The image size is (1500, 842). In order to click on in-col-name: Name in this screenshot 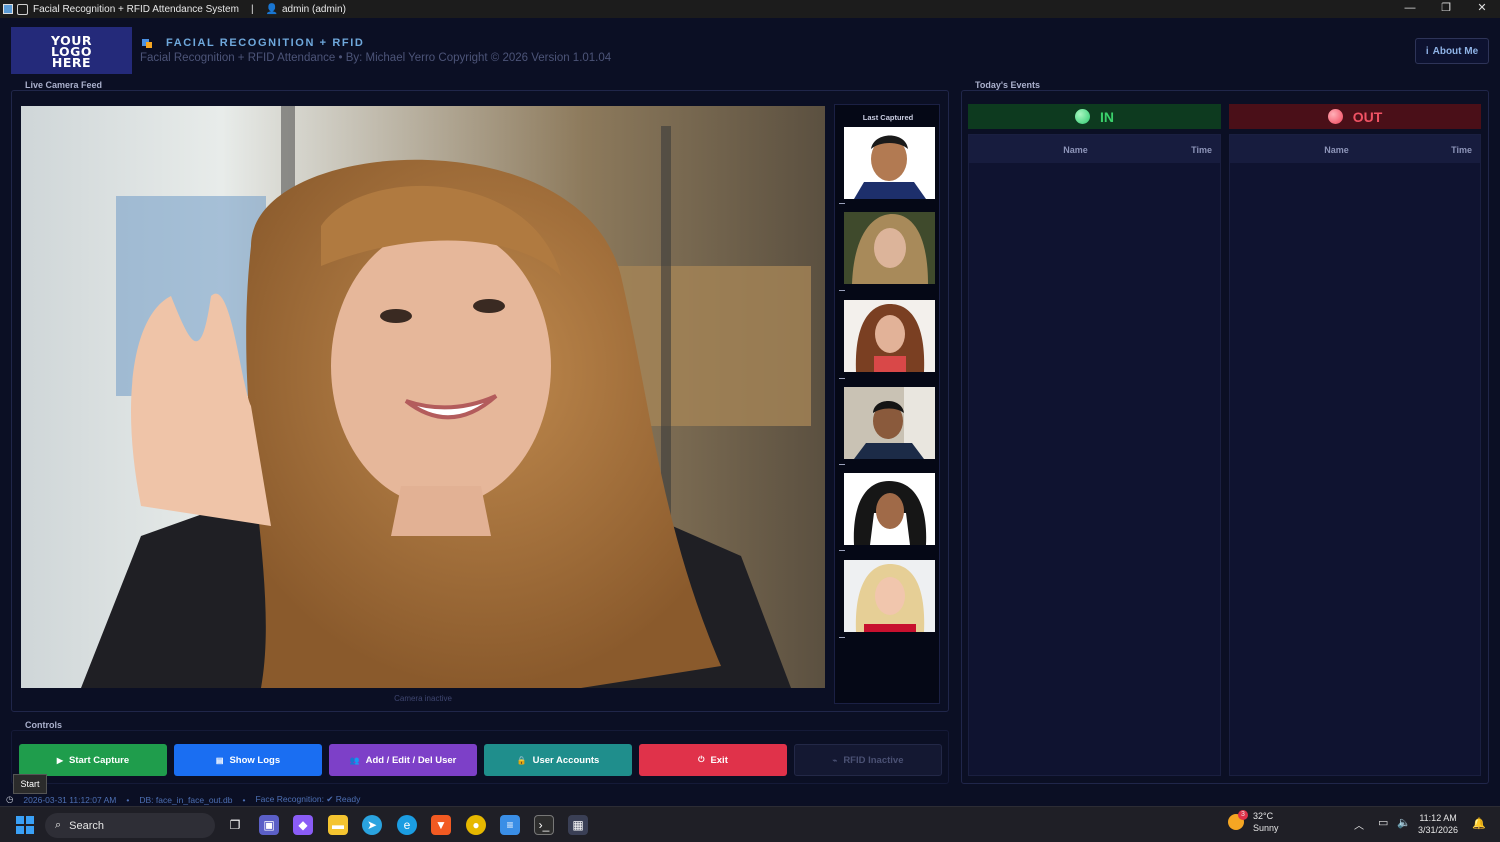, I will do `click(1075, 150)`.